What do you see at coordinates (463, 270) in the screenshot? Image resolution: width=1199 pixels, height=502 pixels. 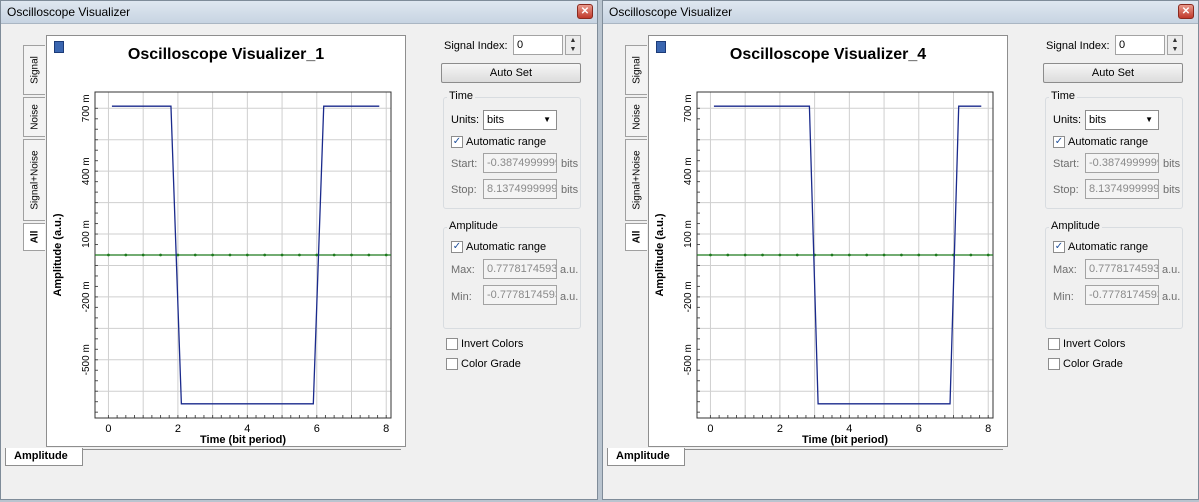 I see `max-label: Max:` at bounding box center [463, 270].